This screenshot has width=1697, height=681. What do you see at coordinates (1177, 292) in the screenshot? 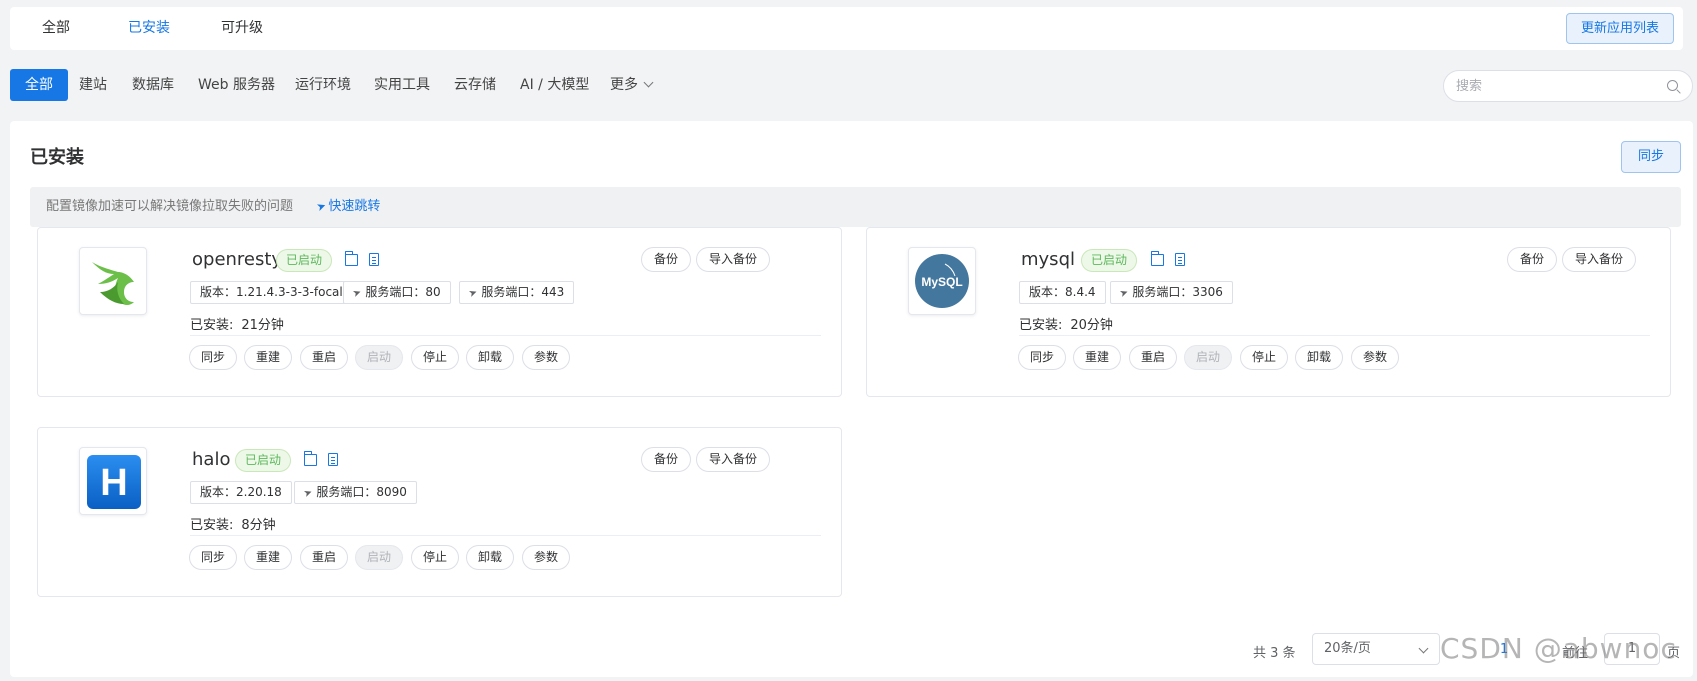
I see `port-label: 服务端口：3306` at bounding box center [1177, 292].